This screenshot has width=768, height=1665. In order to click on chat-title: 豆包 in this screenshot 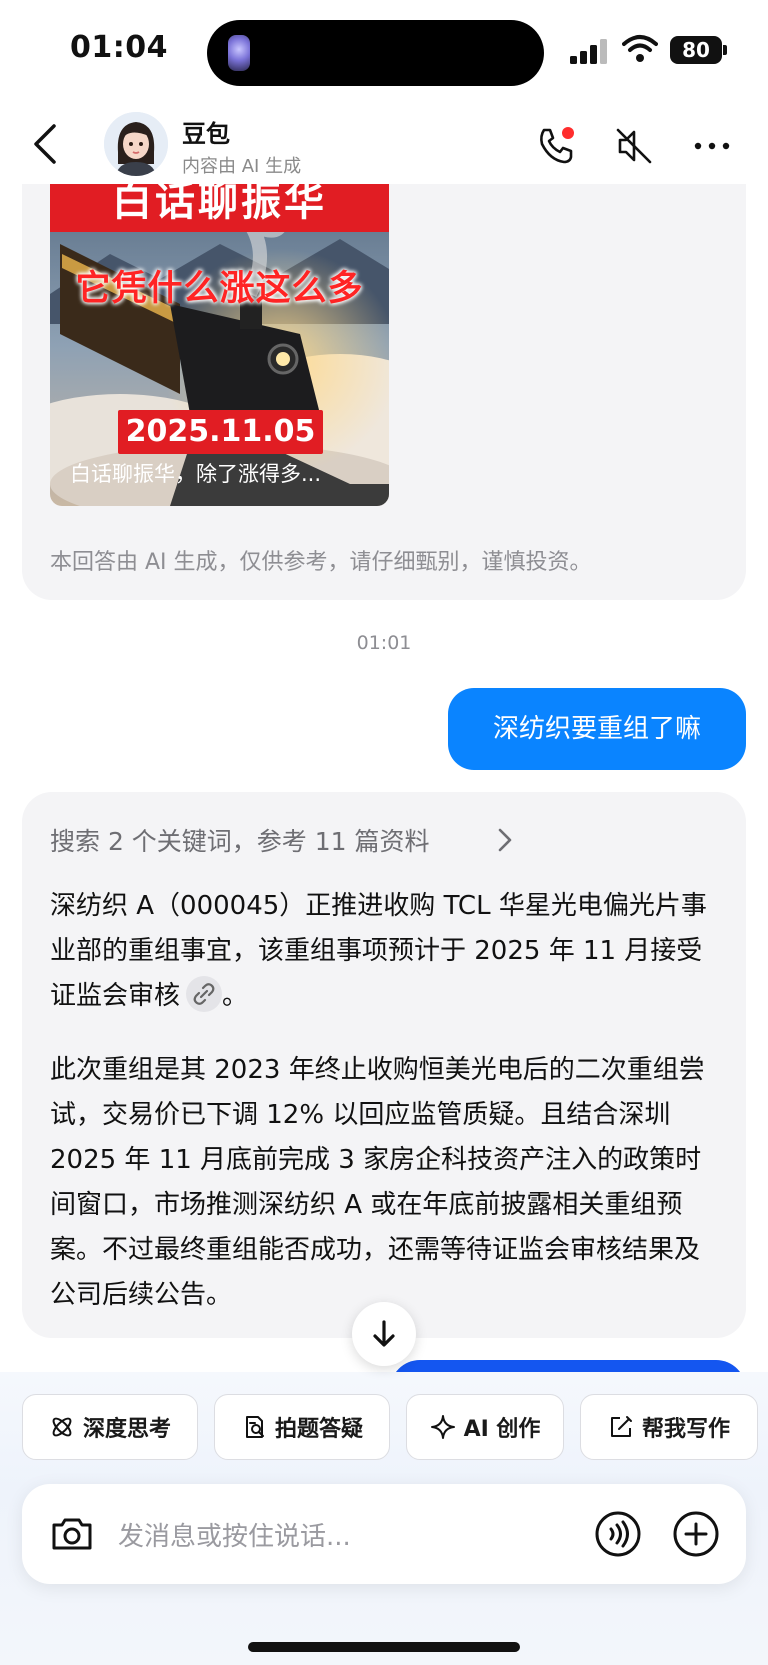, I will do `click(206, 134)`.